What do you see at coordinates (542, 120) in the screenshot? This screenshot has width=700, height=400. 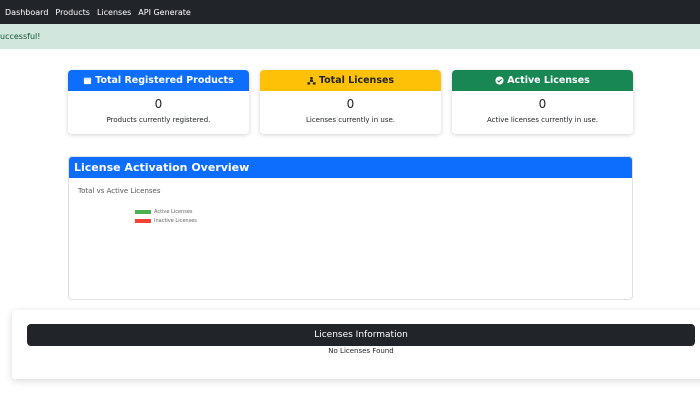 I see `card-text: Active licenses currently in use.` at bounding box center [542, 120].